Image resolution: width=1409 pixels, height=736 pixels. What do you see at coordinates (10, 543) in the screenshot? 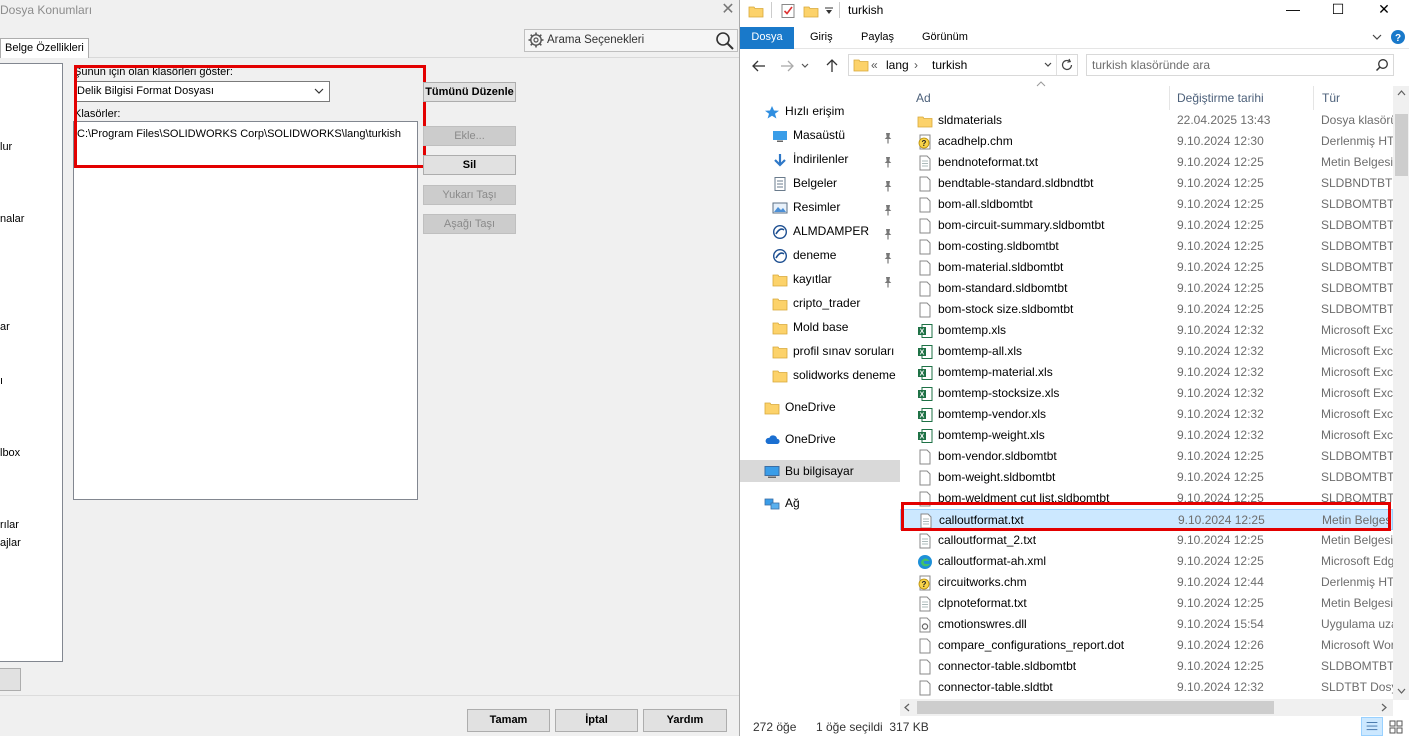
I see `category-item: ajlar` at bounding box center [10, 543].